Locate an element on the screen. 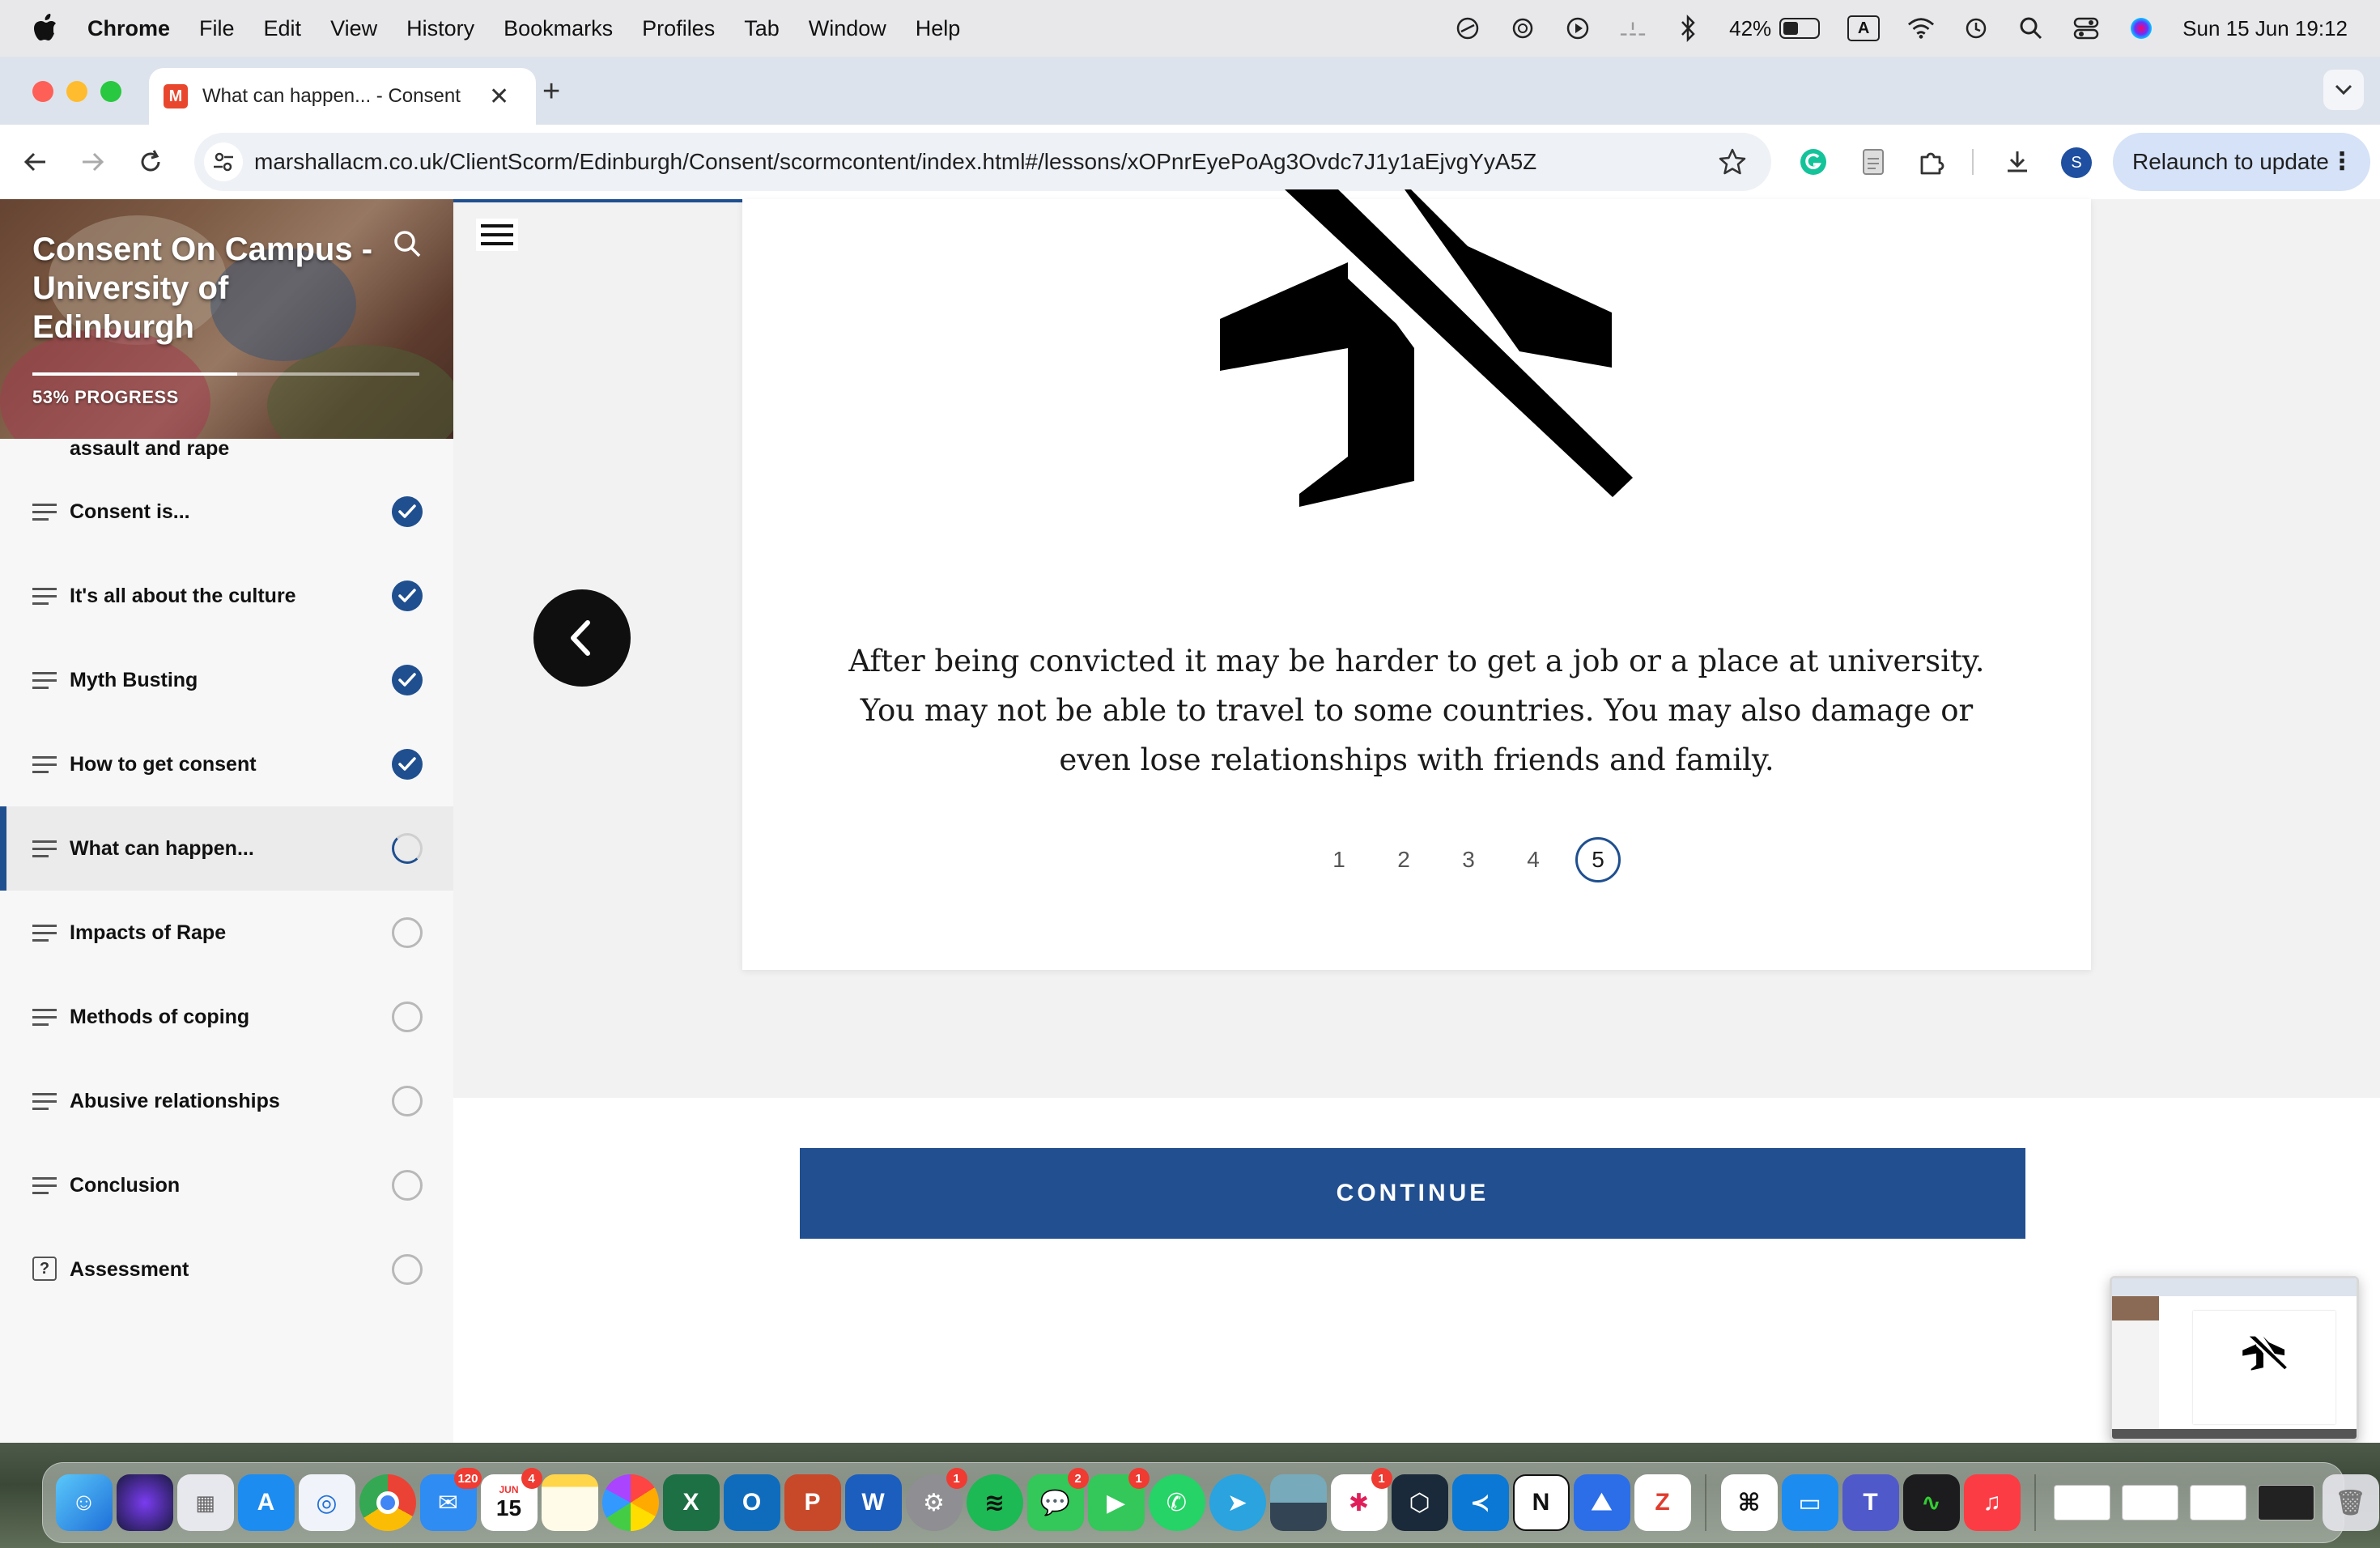 Image resolution: width=2380 pixels, height=1548 pixels. excel-icon: X is located at coordinates (691, 1502).